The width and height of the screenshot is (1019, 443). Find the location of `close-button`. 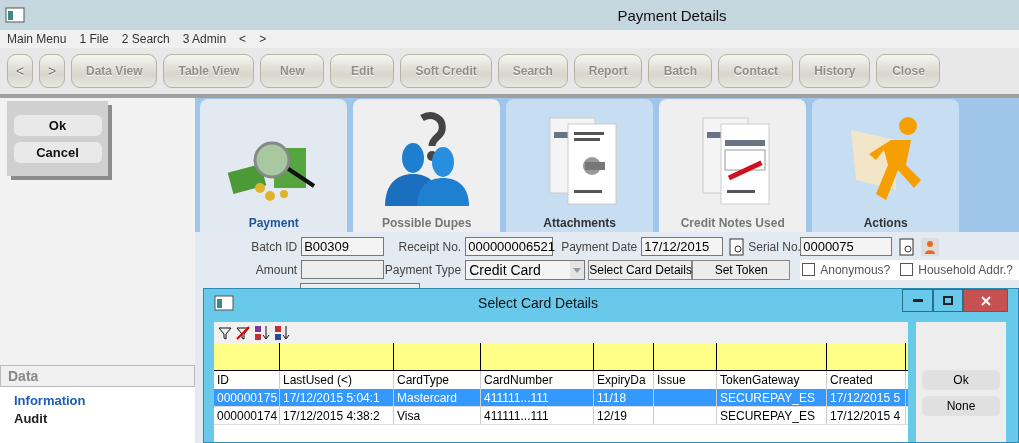

close-button is located at coordinates (985, 300).